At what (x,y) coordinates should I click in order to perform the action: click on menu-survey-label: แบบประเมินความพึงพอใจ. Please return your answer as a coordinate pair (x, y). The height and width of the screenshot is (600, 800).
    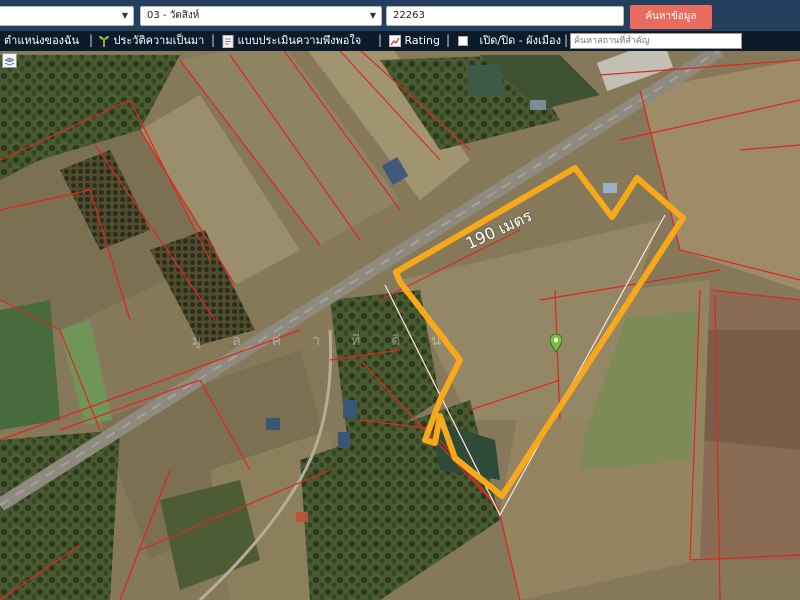
    Looking at the image, I should click on (299, 40).